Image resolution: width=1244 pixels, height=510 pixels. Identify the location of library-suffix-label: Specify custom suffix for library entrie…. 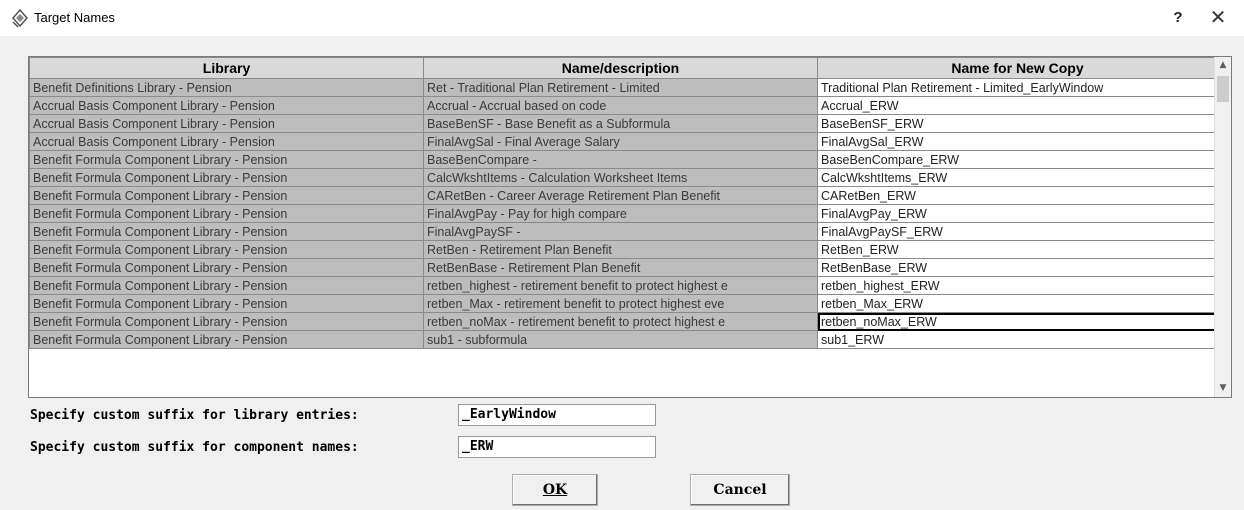
(194, 415).